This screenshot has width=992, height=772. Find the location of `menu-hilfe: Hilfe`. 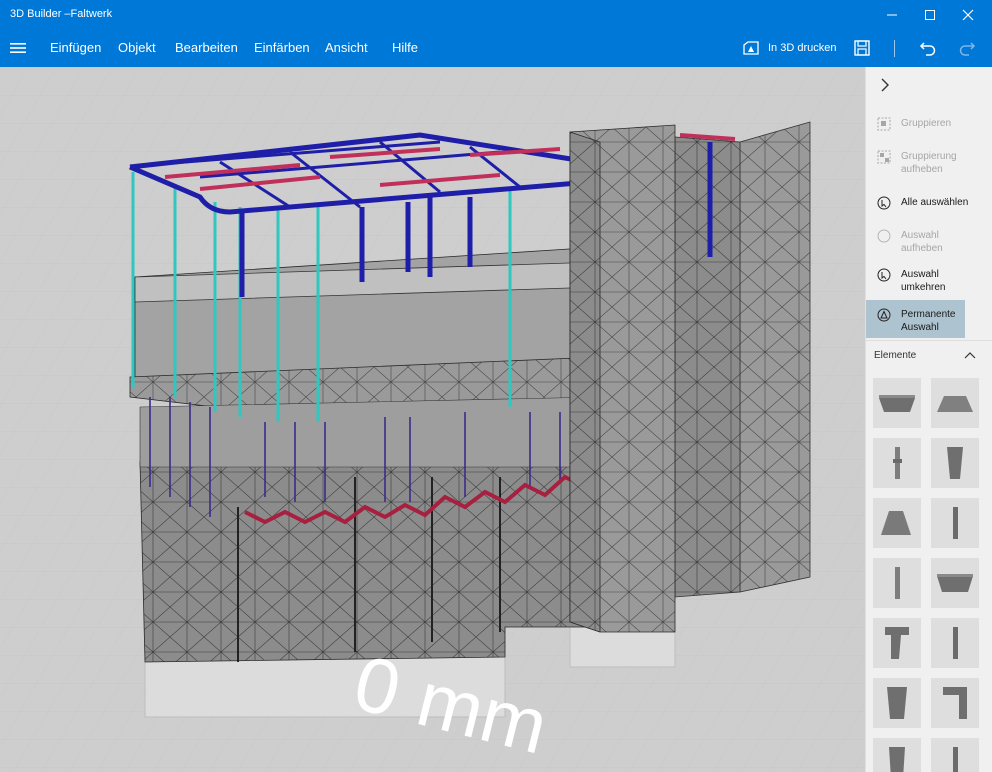

menu-hilfe: Hilfe is located at coordinates (405, 47).